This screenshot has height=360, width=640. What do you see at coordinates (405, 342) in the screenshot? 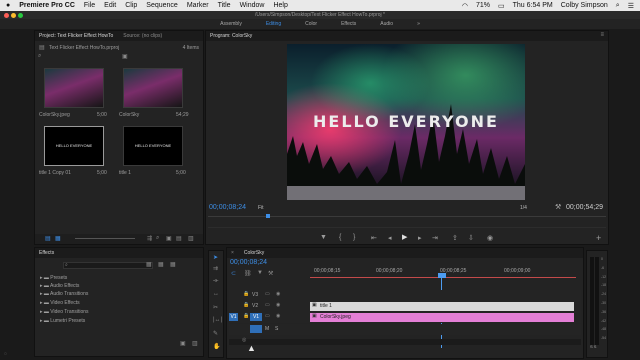
I see `timeline-scrollbar` at bounding box center [405, 342].